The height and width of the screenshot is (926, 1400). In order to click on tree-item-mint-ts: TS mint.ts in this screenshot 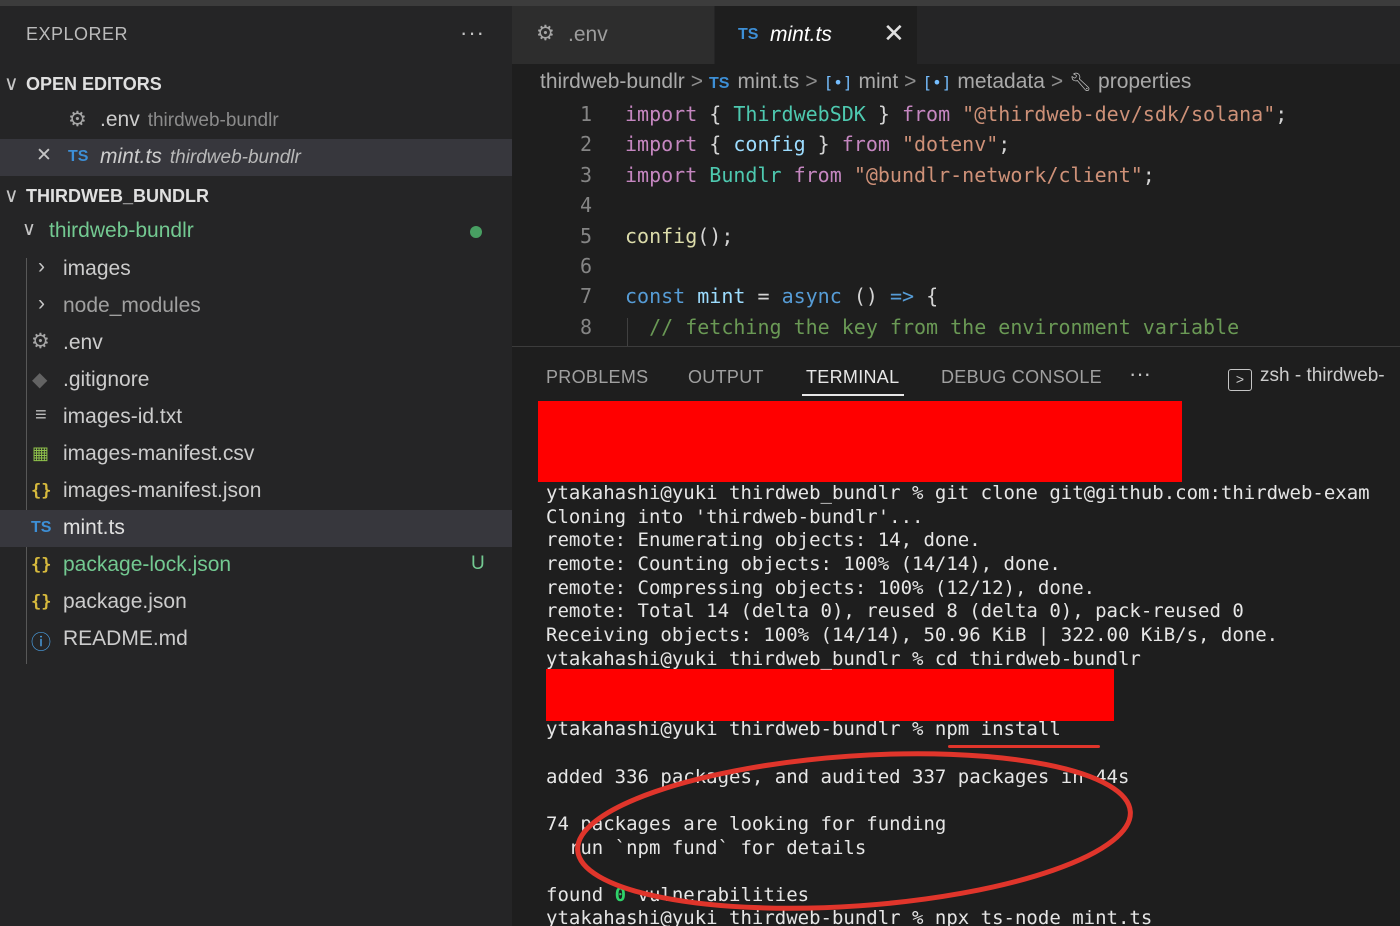, I will do `click(256, 528)`.